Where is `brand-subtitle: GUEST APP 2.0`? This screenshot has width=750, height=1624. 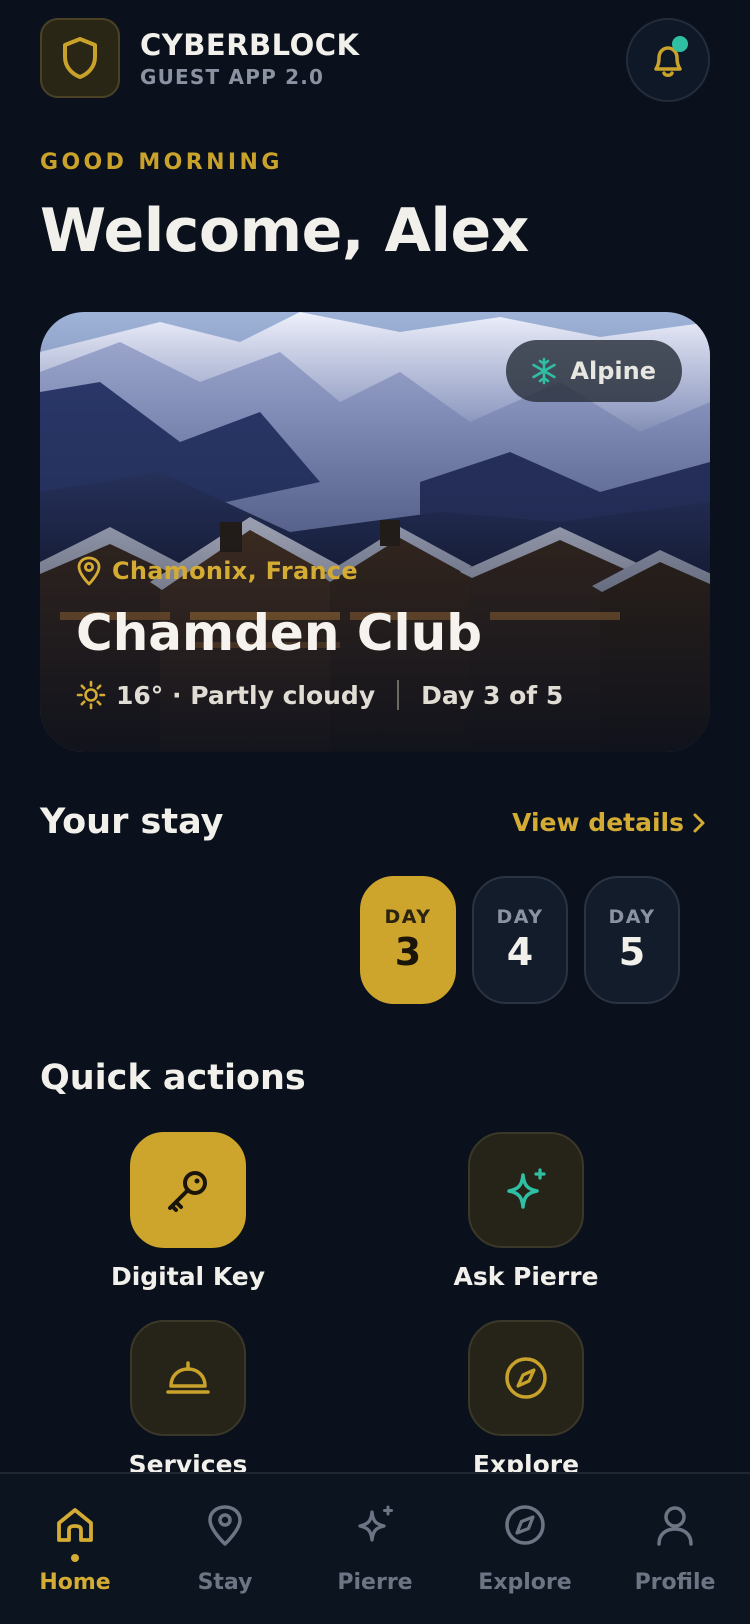
brand-subtitle: GUEST APP 2.0 is located at coordinates (232, 77).